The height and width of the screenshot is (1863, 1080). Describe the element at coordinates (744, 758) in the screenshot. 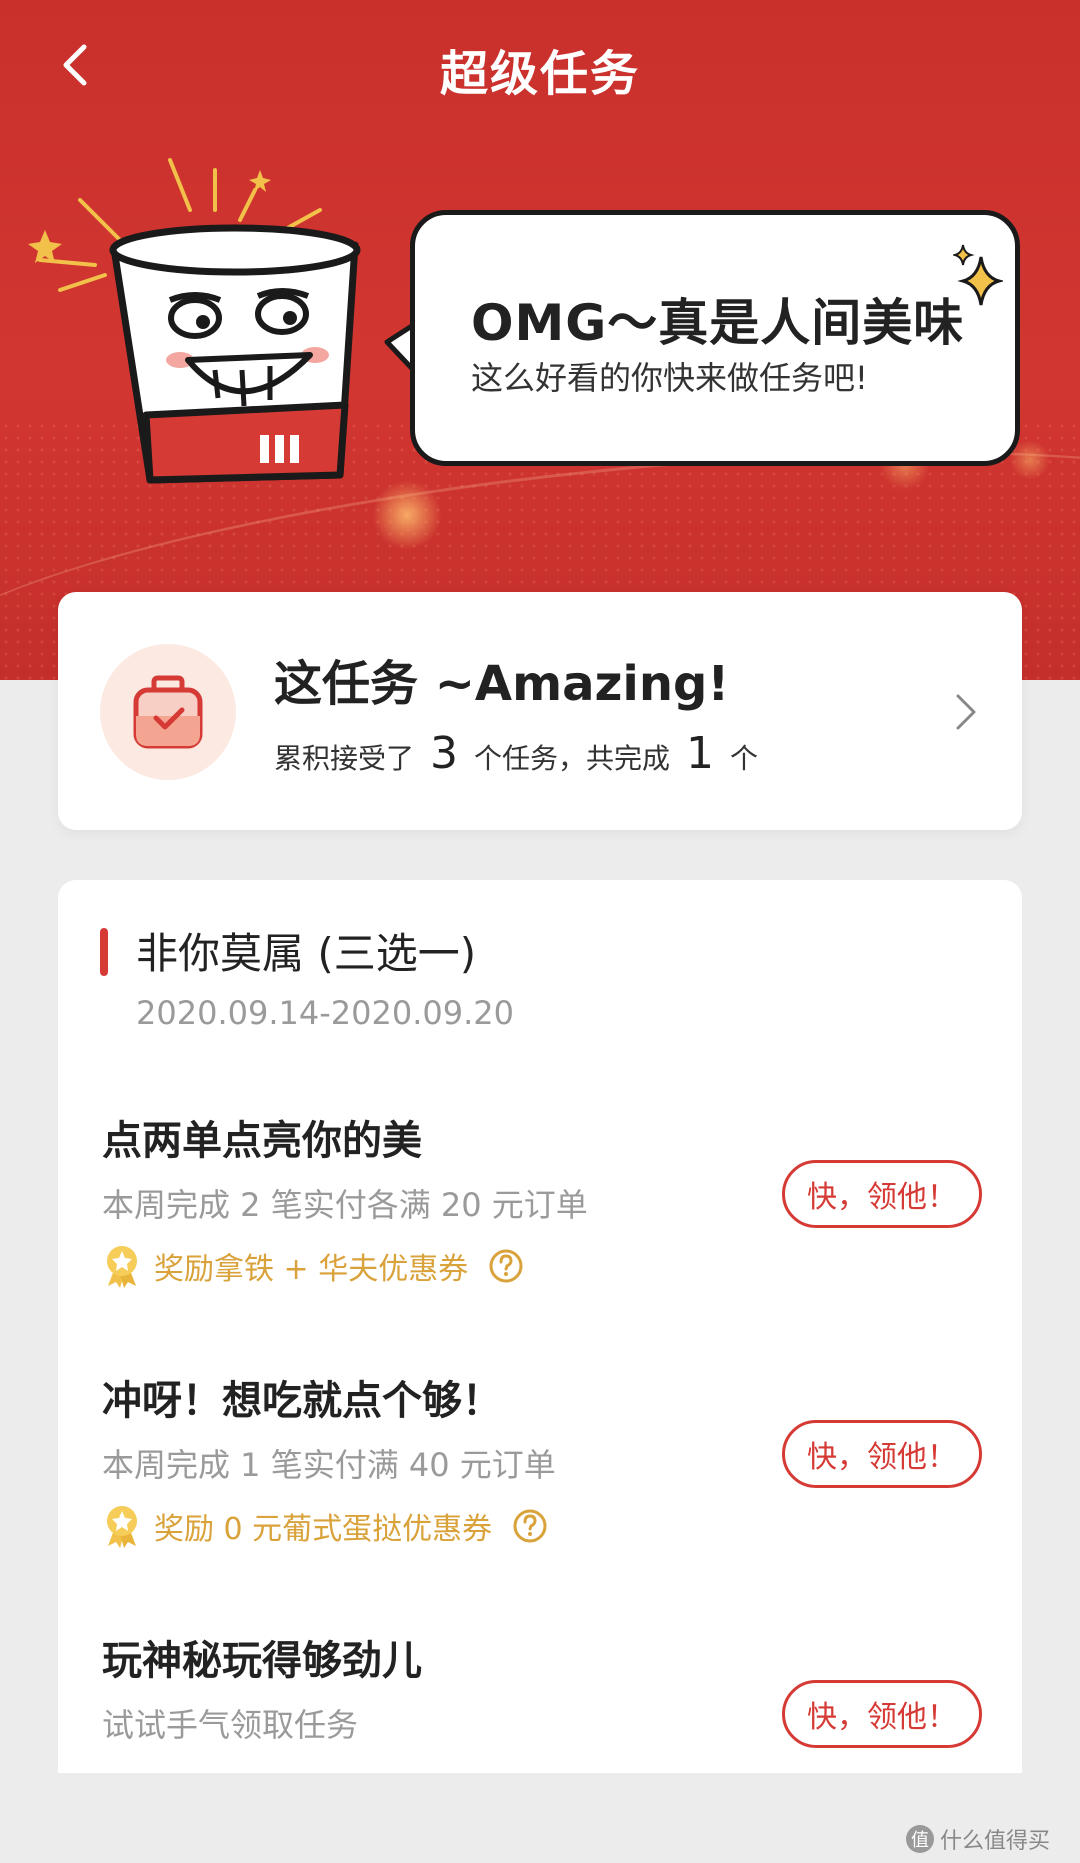

I see `stats-suffix: 个` at that location.